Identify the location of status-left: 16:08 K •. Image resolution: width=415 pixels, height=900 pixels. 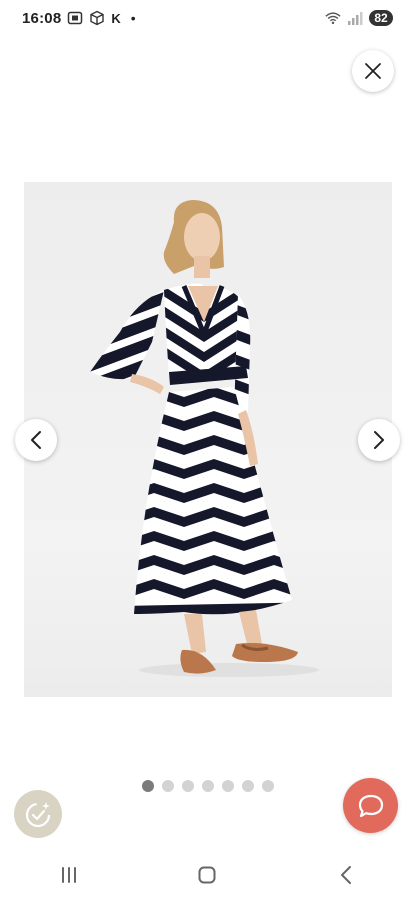
(79, 18).